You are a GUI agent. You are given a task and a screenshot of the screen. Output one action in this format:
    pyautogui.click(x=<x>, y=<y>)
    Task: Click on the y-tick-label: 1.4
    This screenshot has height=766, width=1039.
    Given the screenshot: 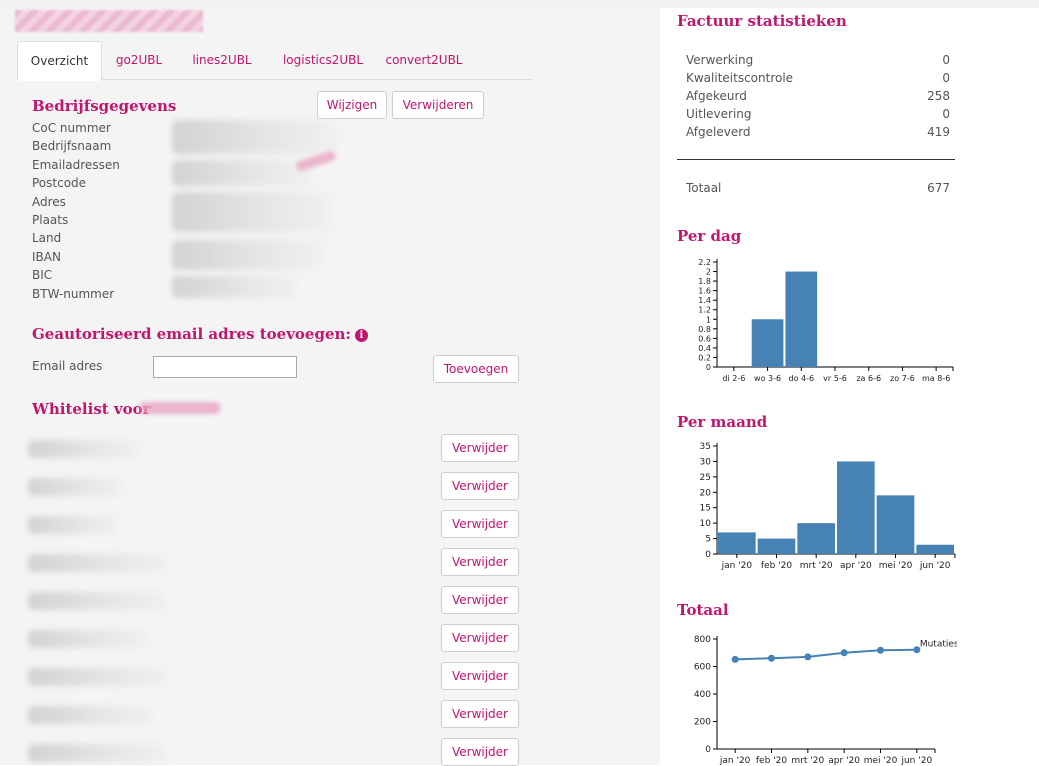 What is the action you would take?
    pyautogui.click(x=704, y=300)
    